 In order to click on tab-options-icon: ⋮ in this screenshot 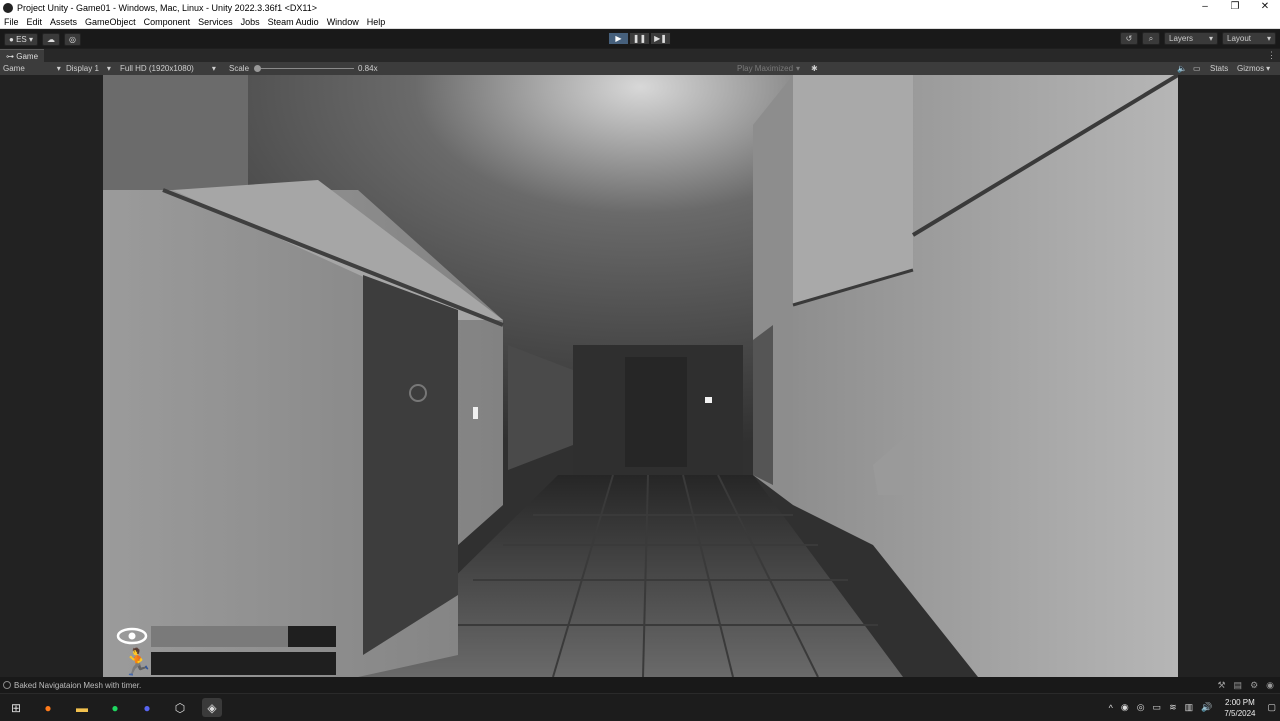, I will do `click(1271, 55)`.